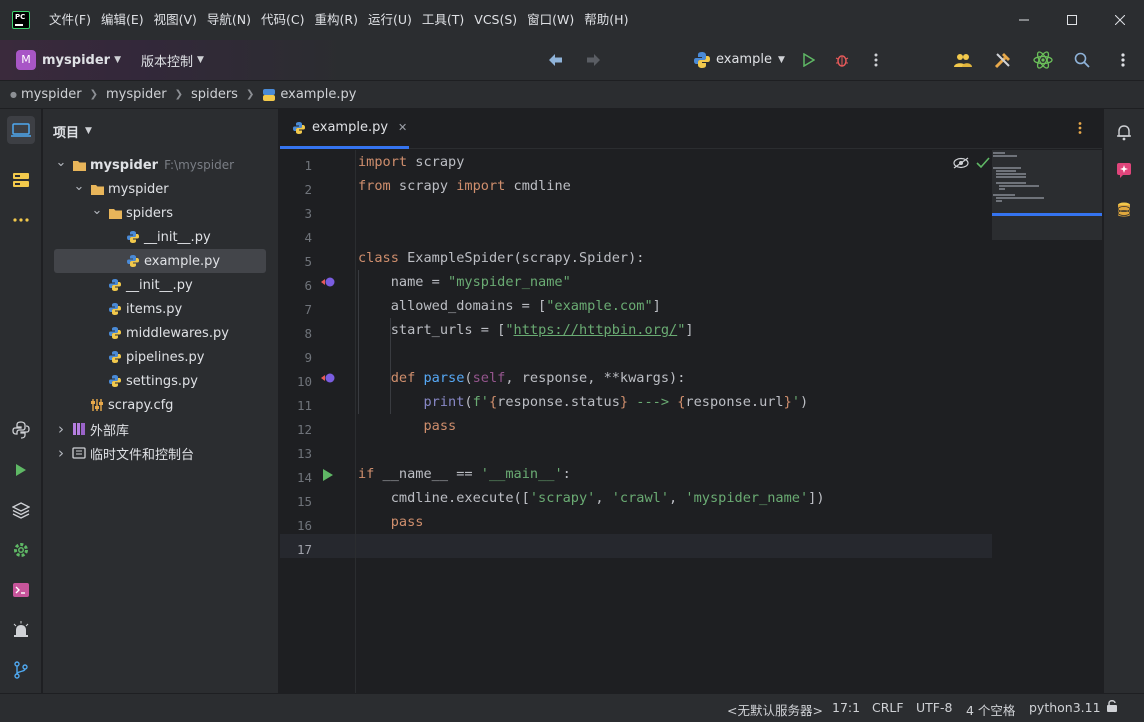 The height and width of the screenshot is (722, 1144). I want to click on code-line: allowed_domains = ["example.com"], so click(509, 306).